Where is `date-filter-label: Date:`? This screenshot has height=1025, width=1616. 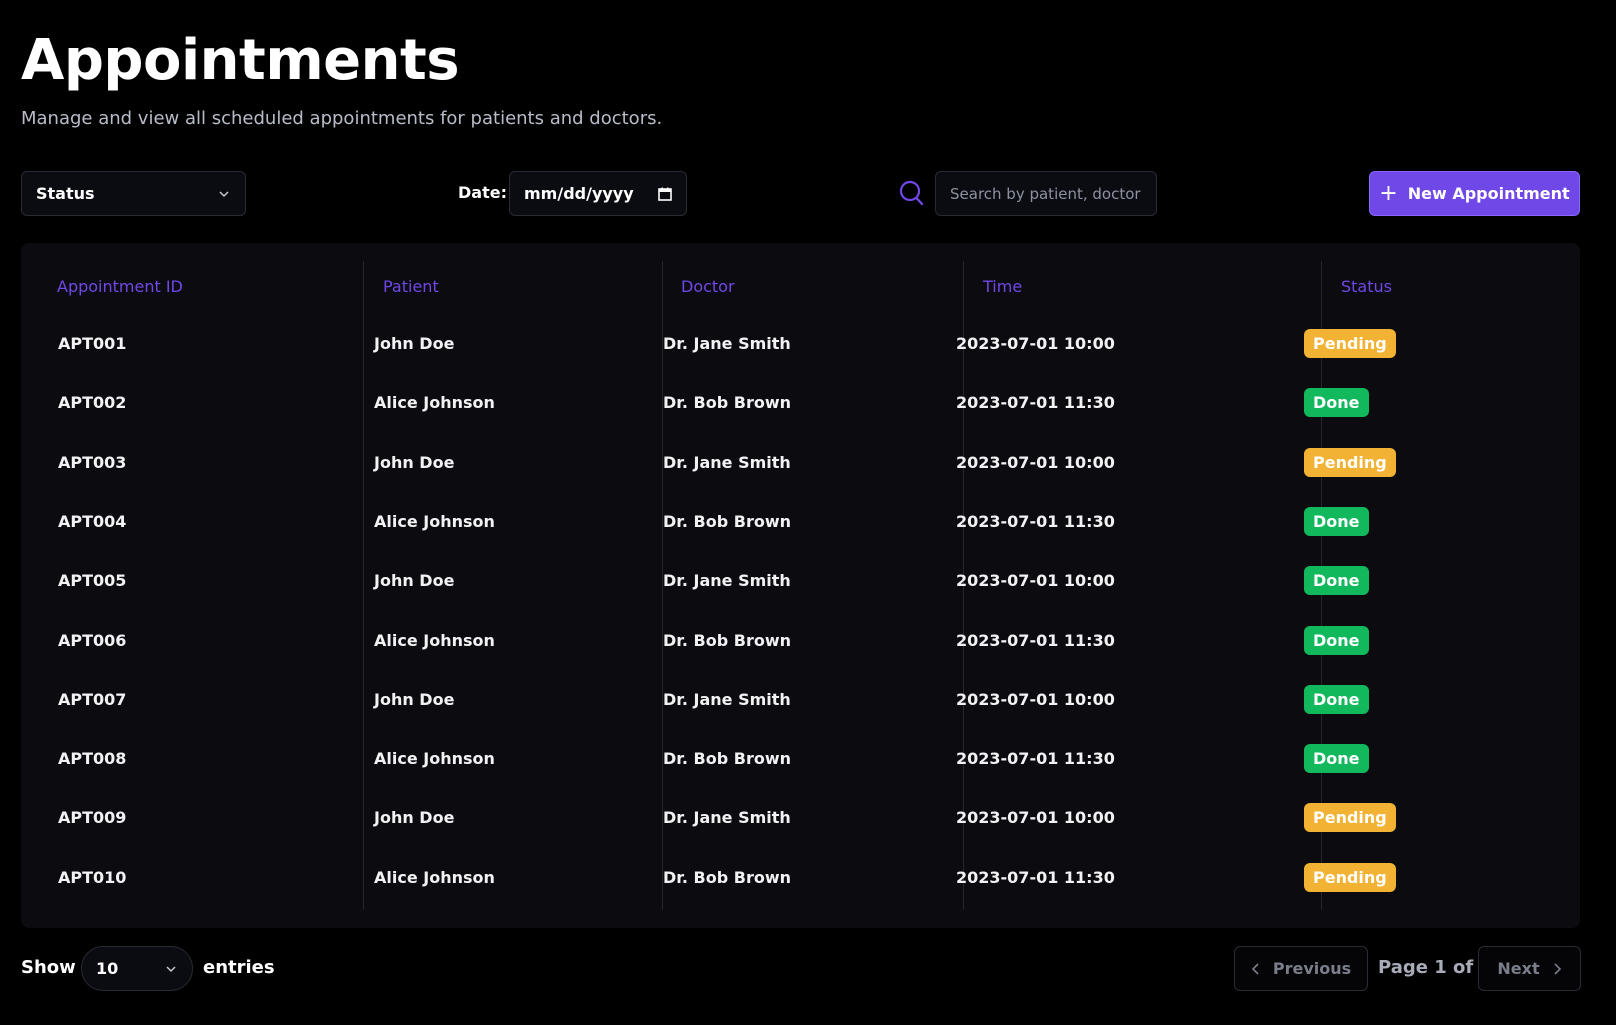 date-filter-label: Date: is located at coordinates (482, 192).